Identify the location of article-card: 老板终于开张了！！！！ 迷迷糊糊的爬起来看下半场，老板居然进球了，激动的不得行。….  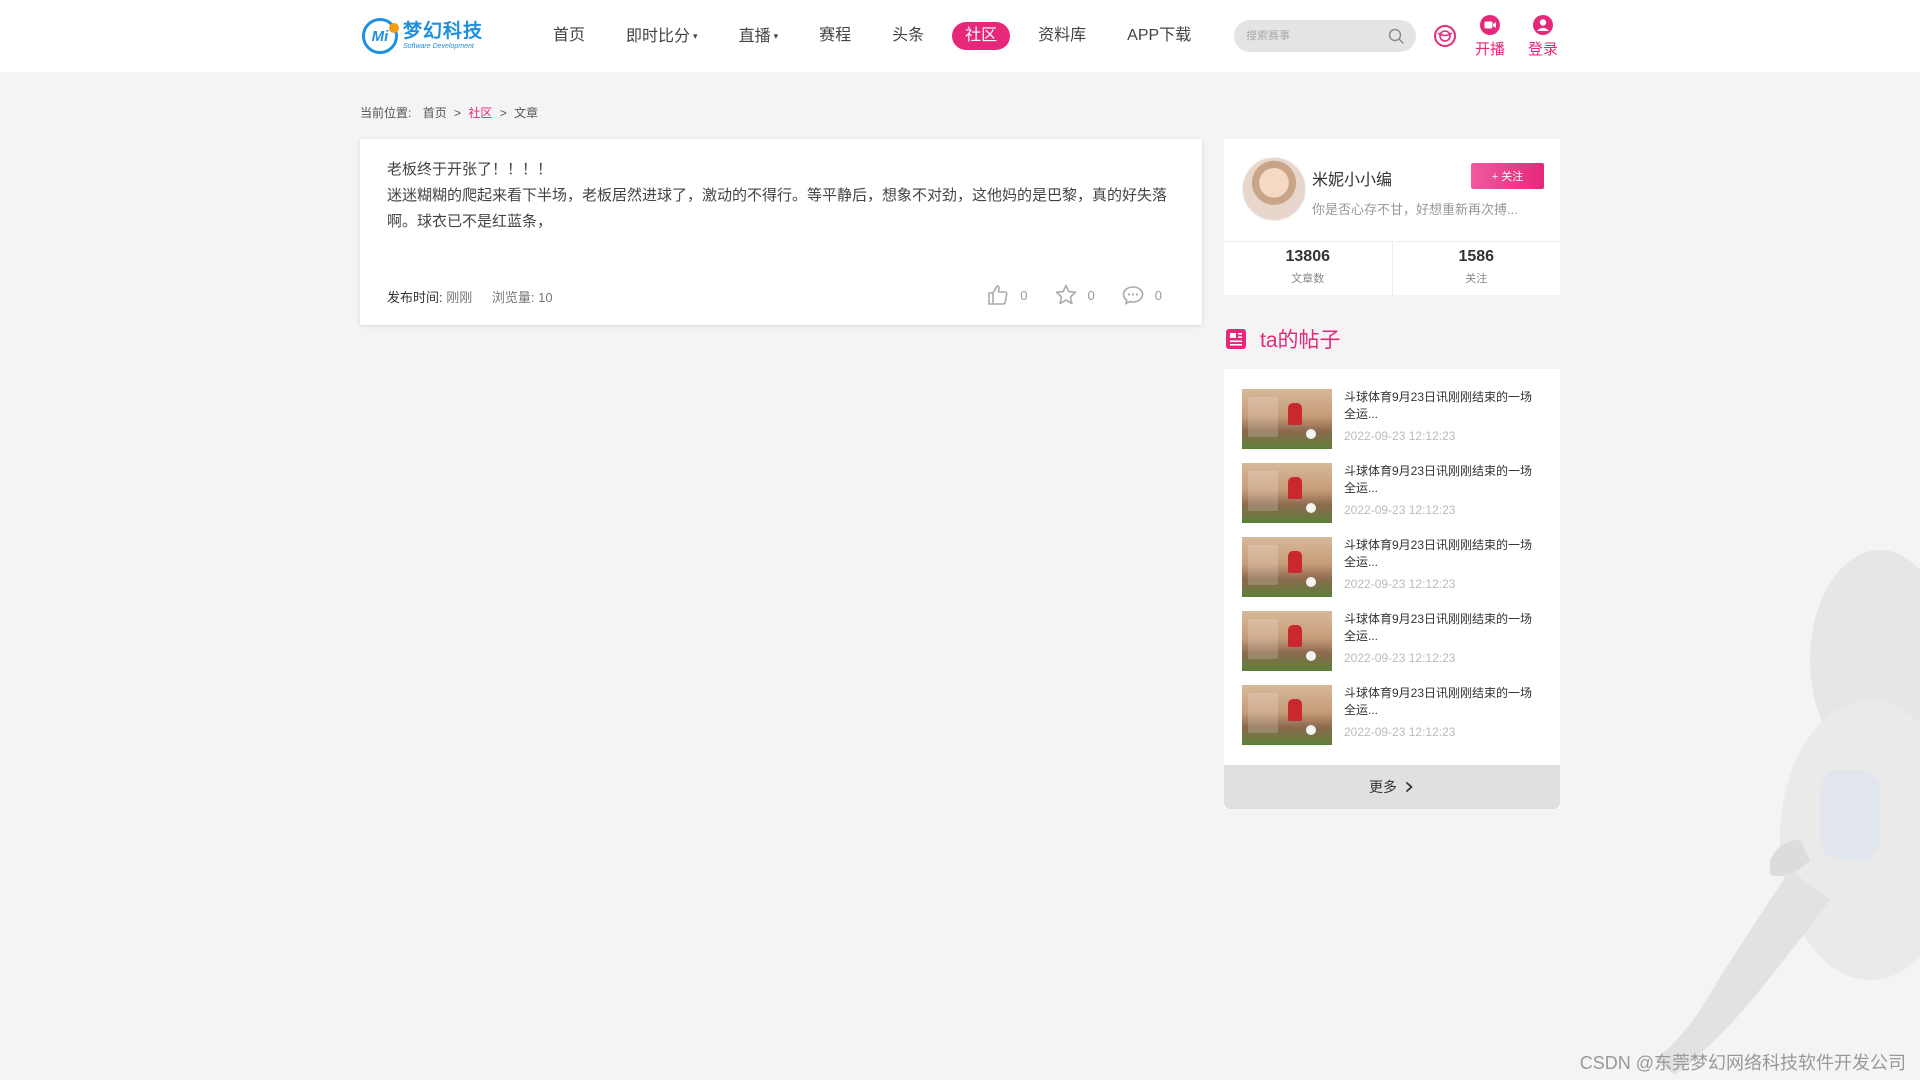
(781, 232).